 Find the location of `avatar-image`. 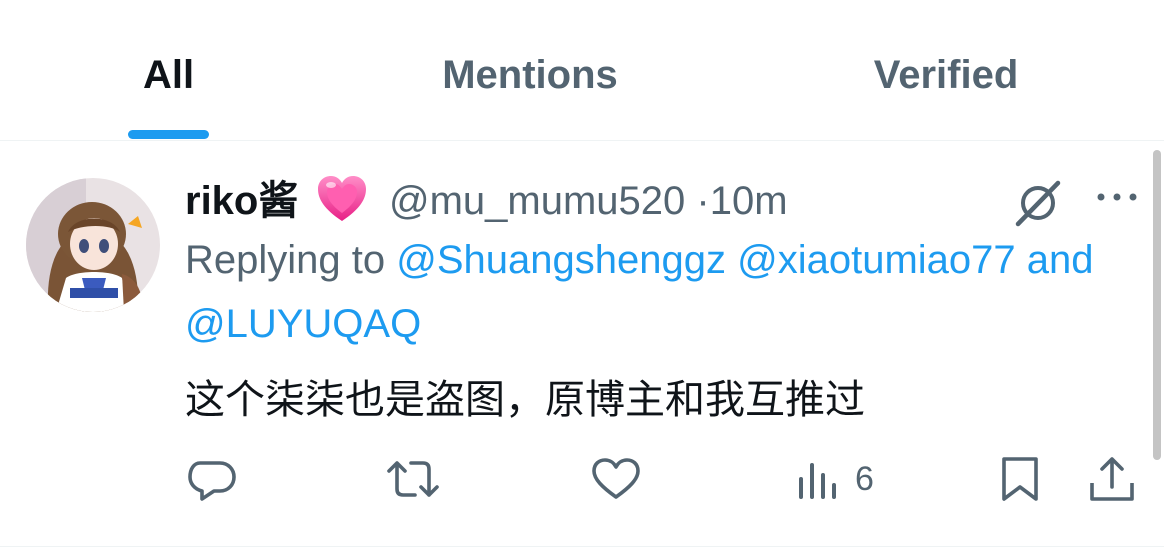

avatar-image is located at coordinates (93, 245).